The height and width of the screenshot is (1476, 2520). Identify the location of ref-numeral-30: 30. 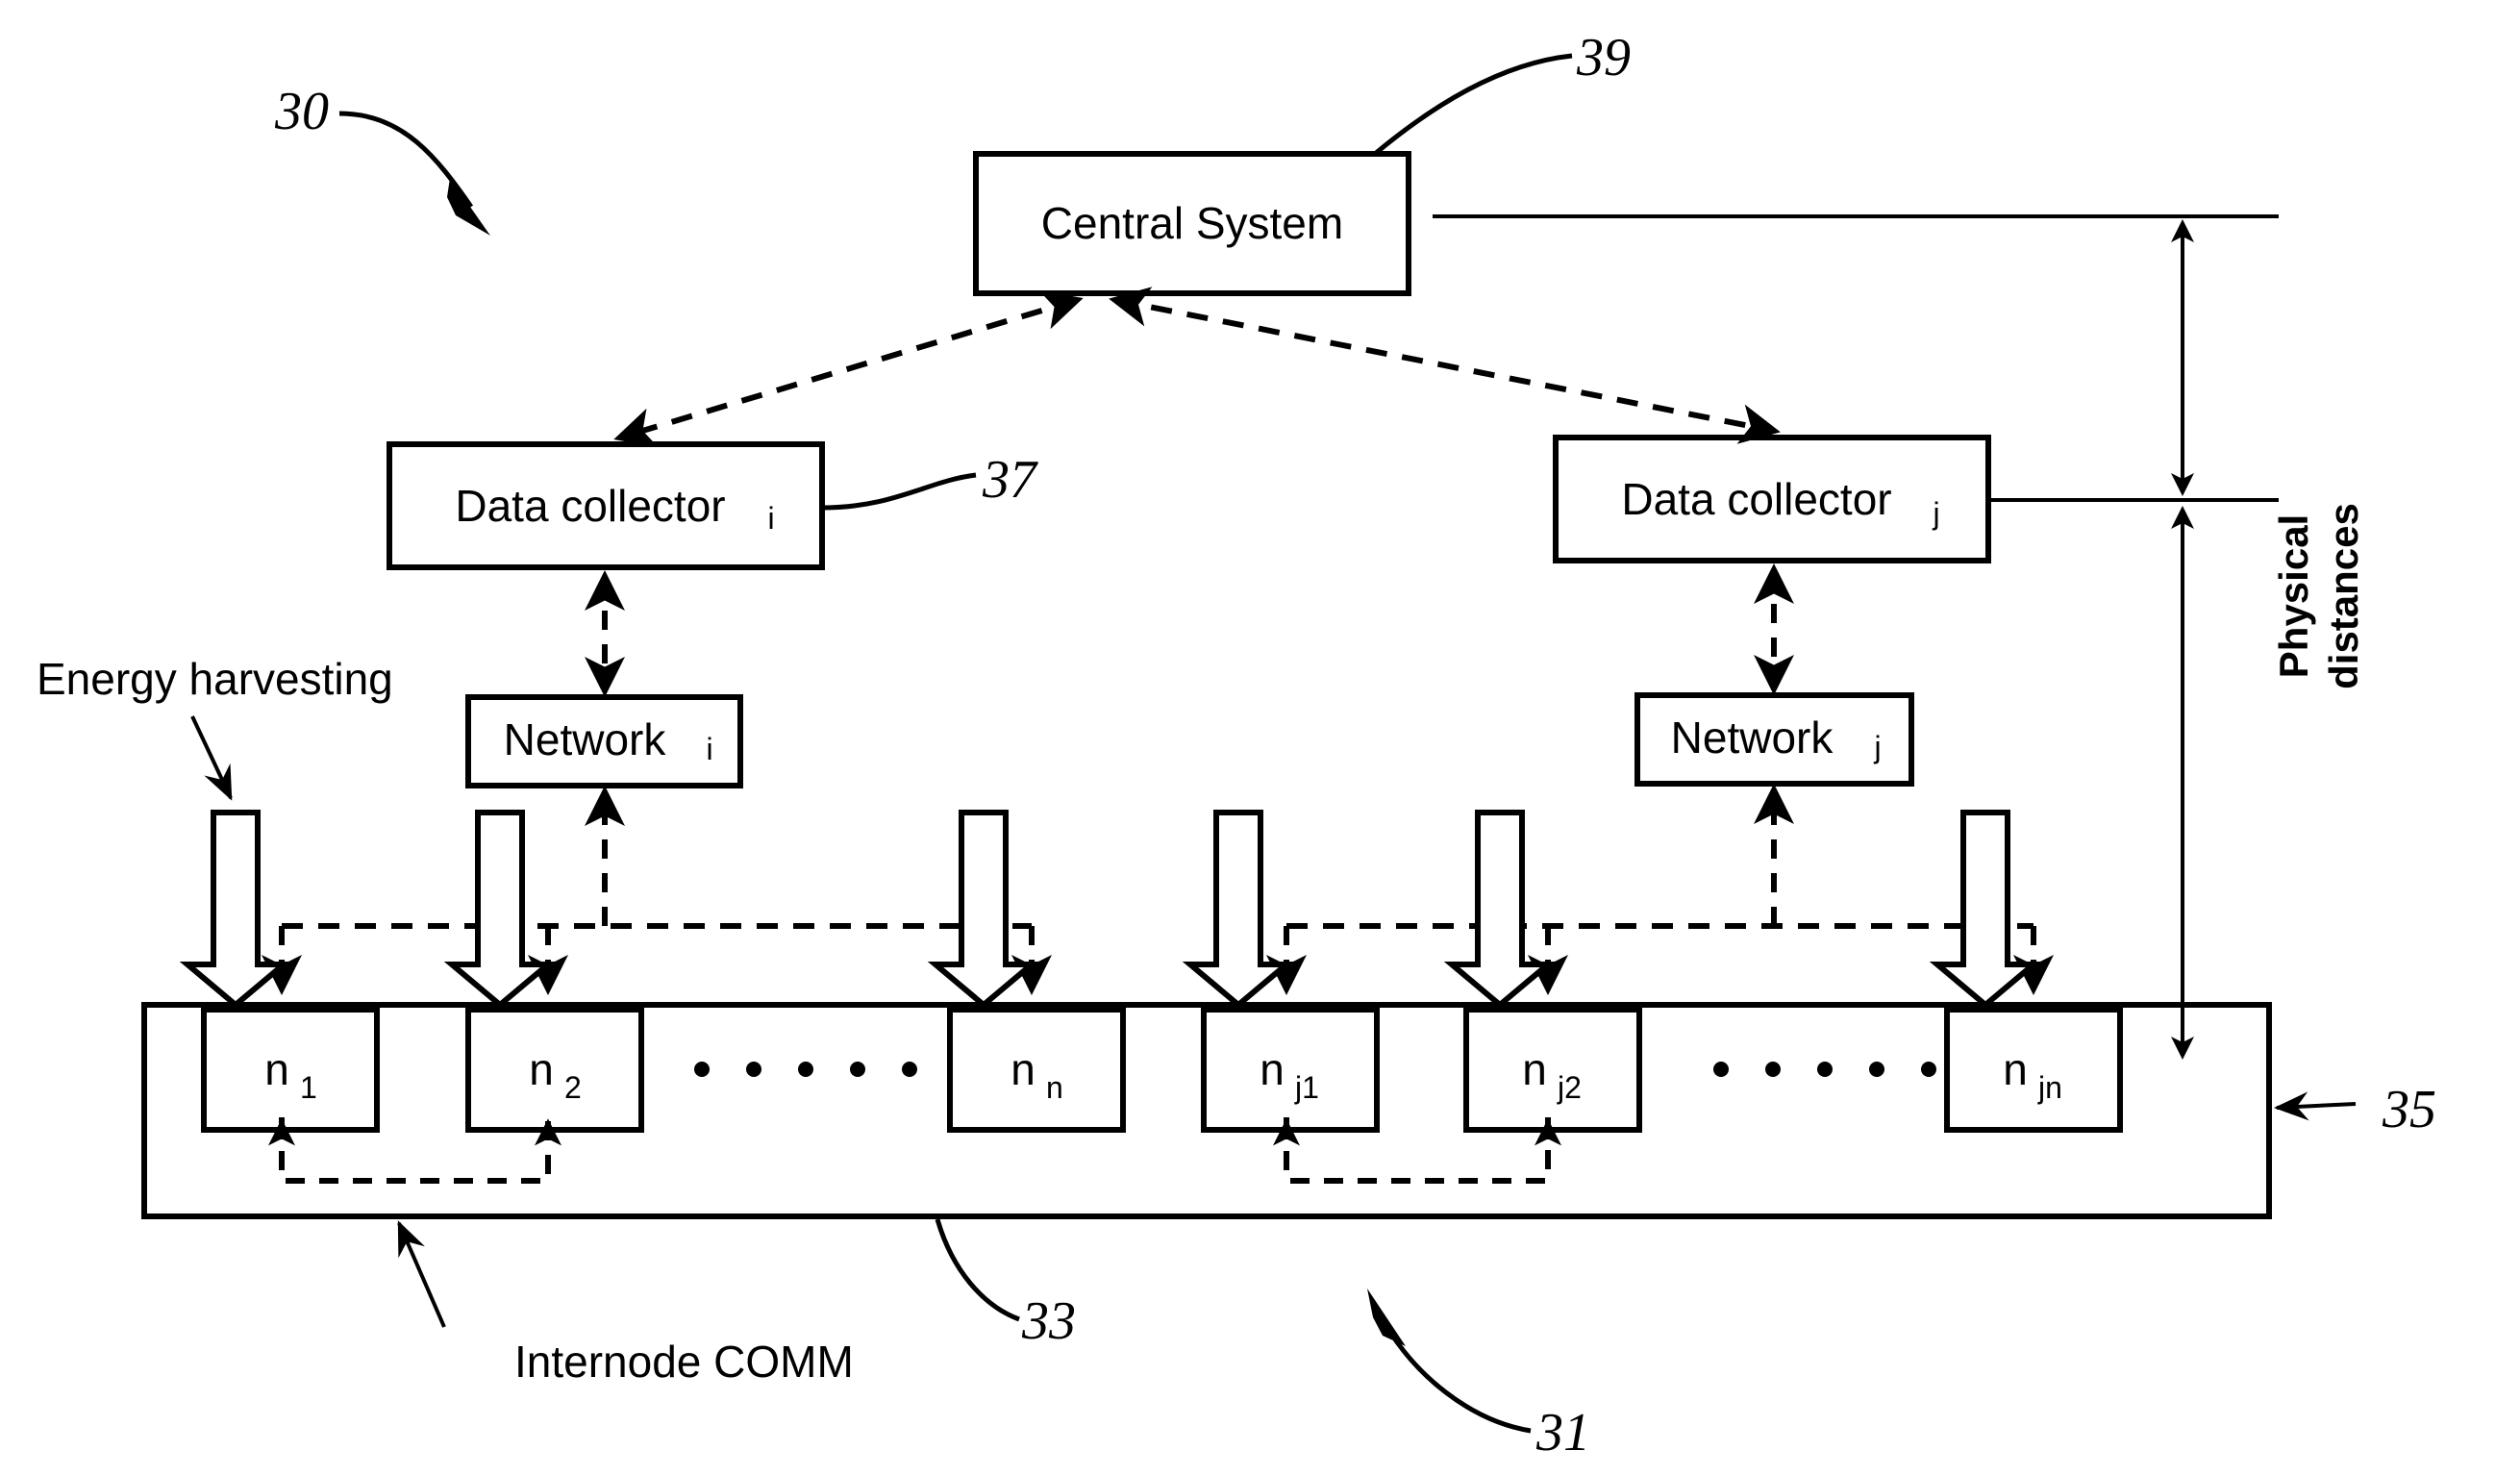
(302, 111).